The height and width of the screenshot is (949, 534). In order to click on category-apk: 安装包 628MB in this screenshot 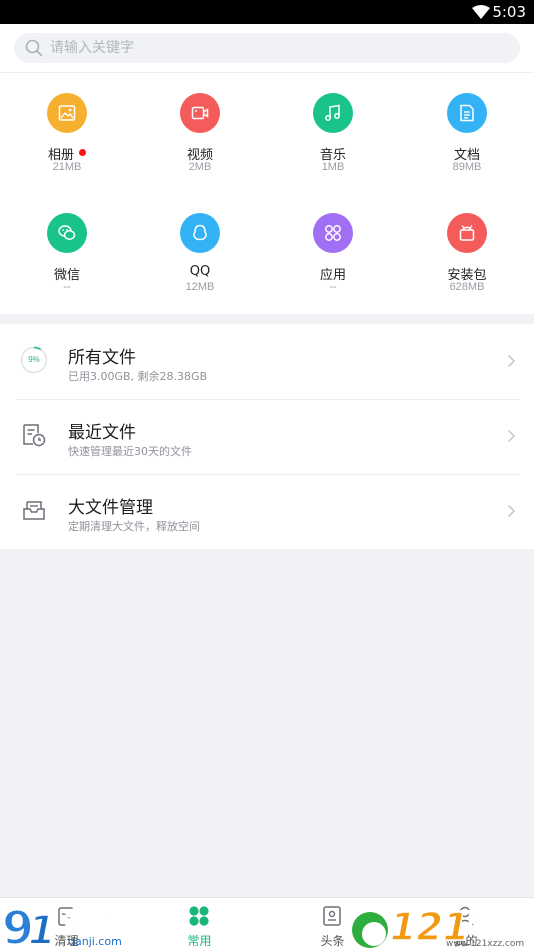, I will do `click(467, 243)`.